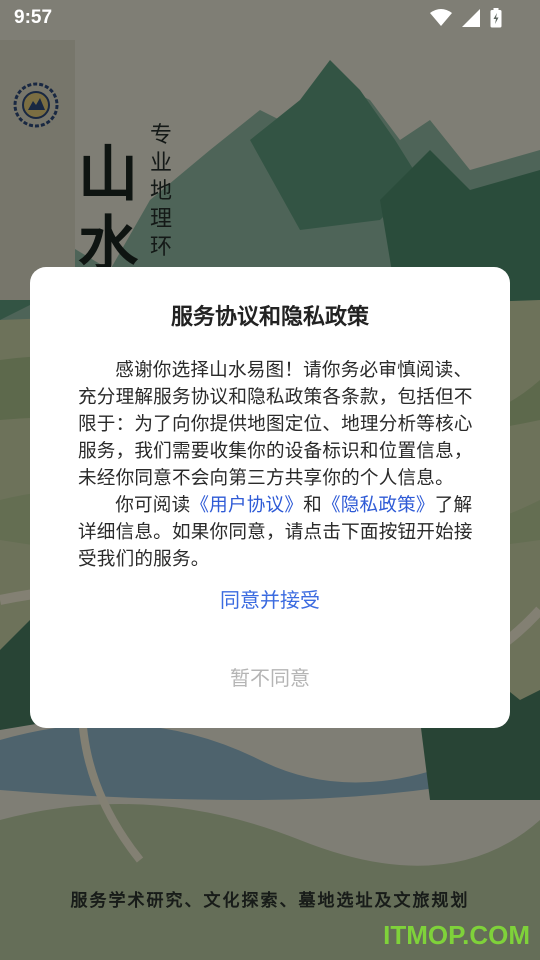 This screenshot has height=960, width=540. I want to click on status-bar: 9:57, so click(270, 18).